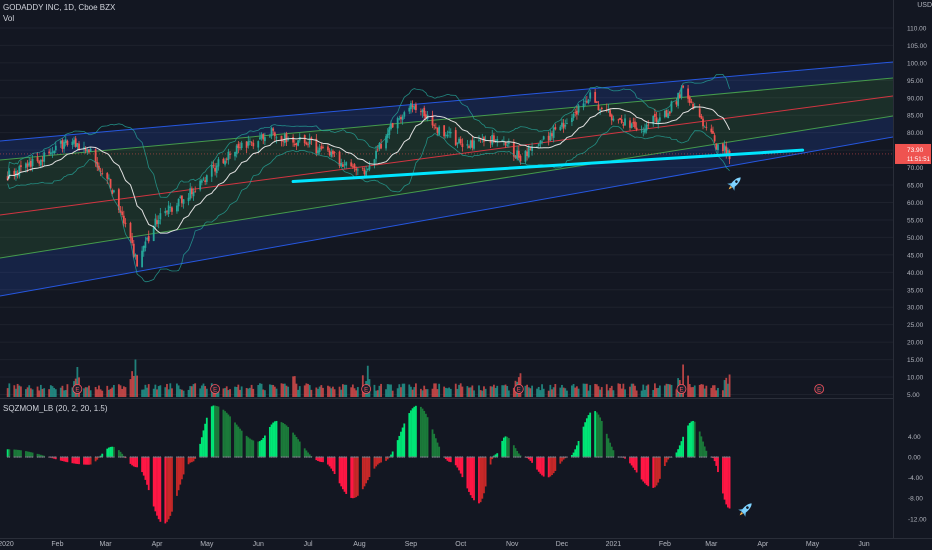  I want to click on time-tick-label: May, so click(207, 544).